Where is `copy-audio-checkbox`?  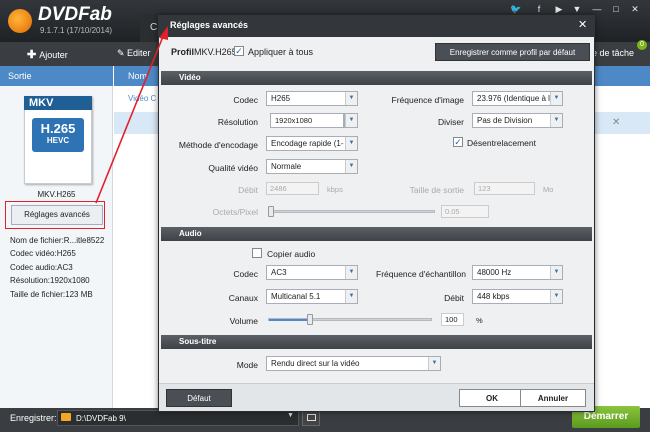 copy-audio-checkbox is located at coordinates (257, 253).